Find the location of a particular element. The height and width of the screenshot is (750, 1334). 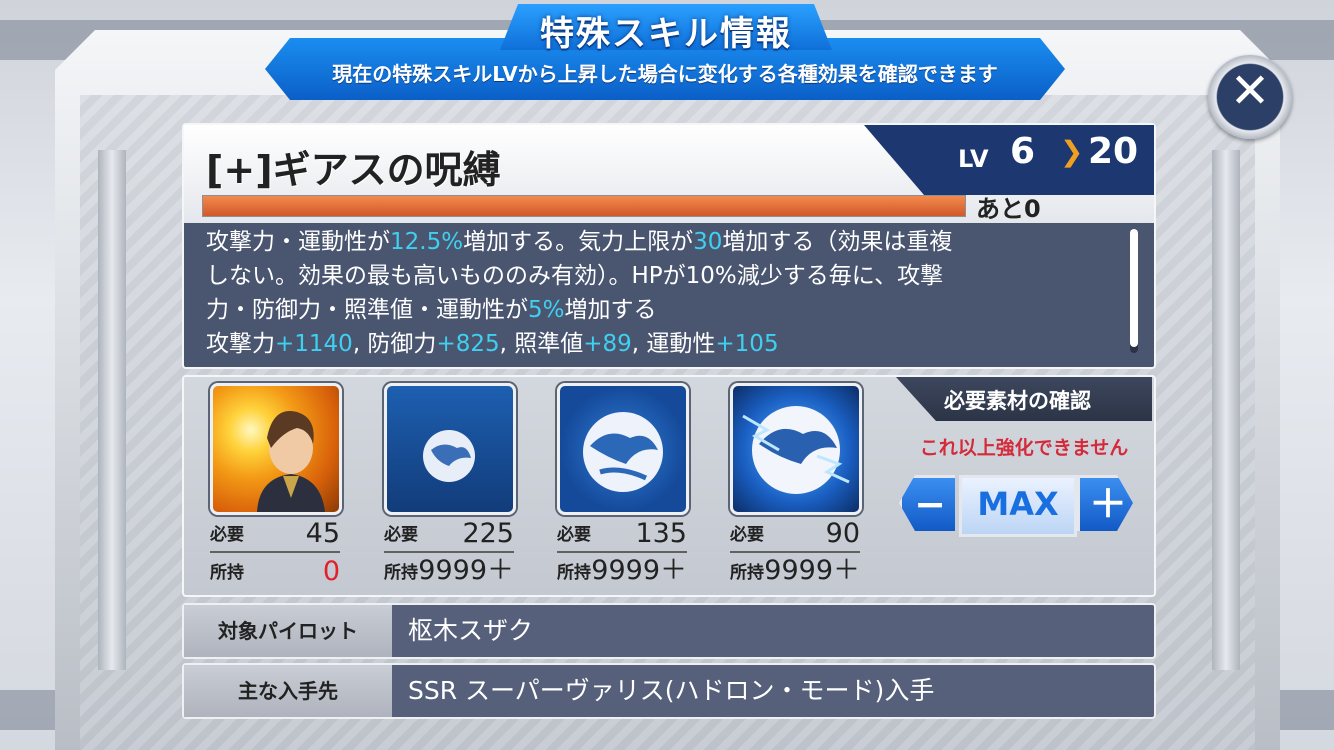

required-row: 必要 45 is located at coordinates (275, 533).